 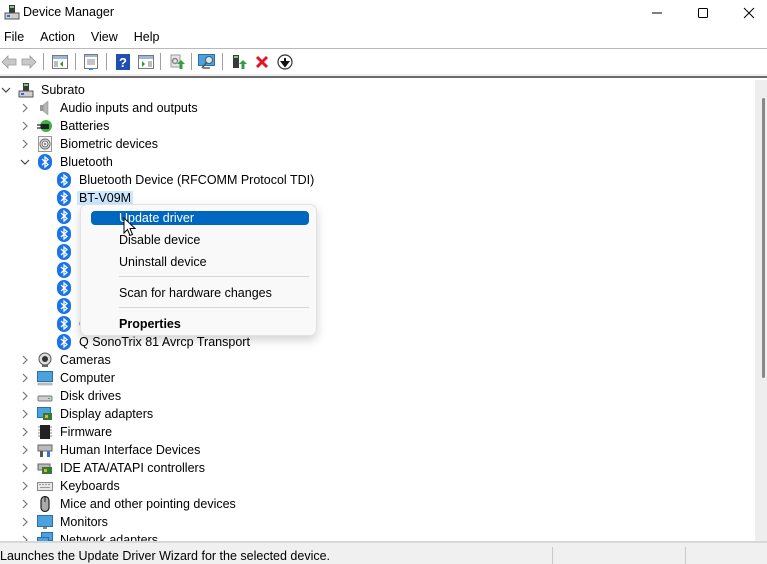 What do you see at coordinates (90, 486) in the screenshot?
I see `tree-item-label: Keyboards` at bounding box center [90, 486].